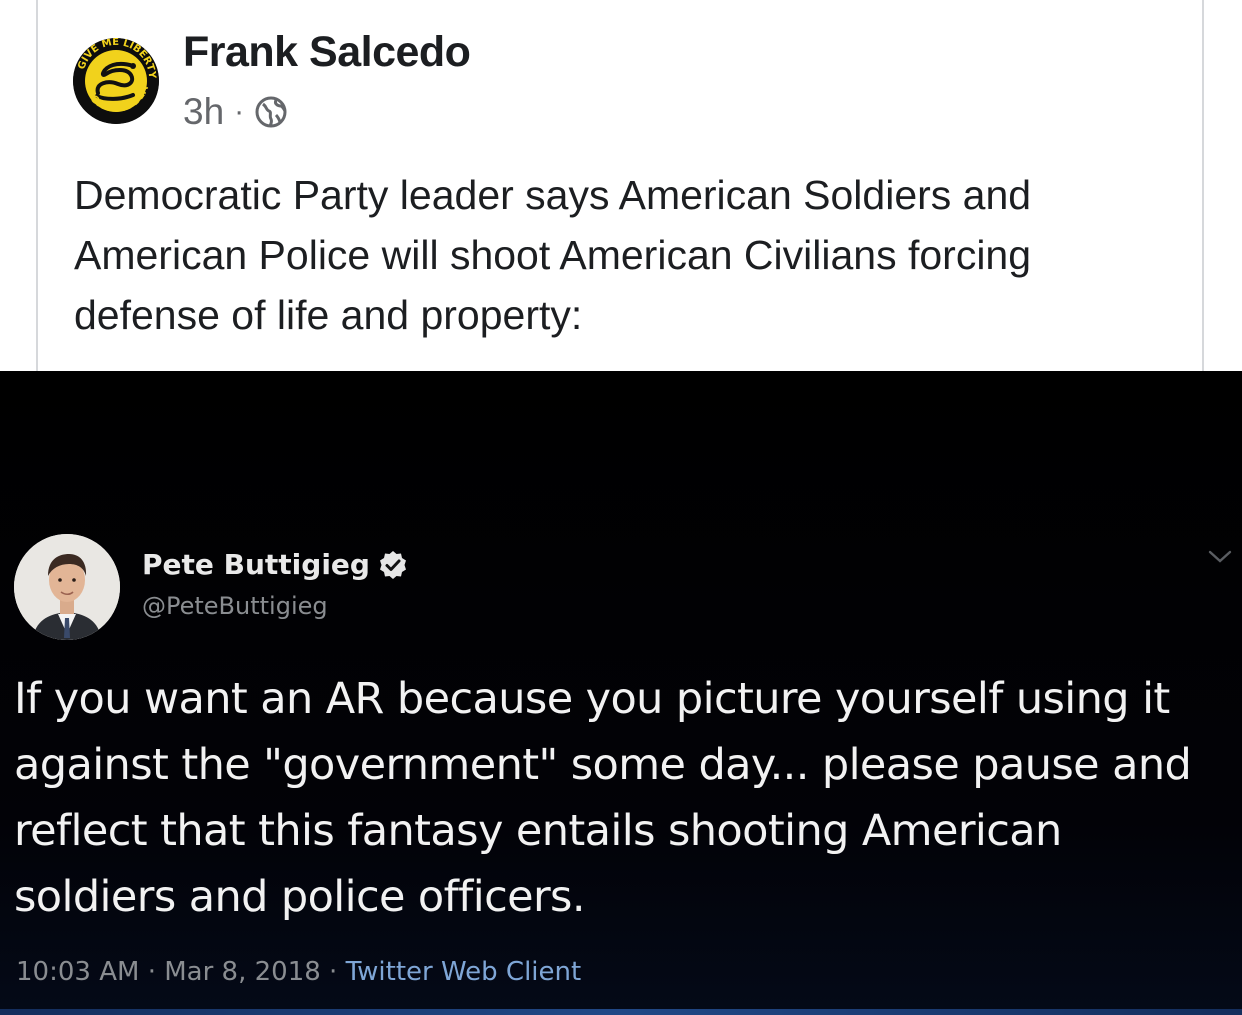 The width and height of the screenshot is (1242, 1015). I want to click on post-author-name: Frank Salcedo, so click(327, 52).